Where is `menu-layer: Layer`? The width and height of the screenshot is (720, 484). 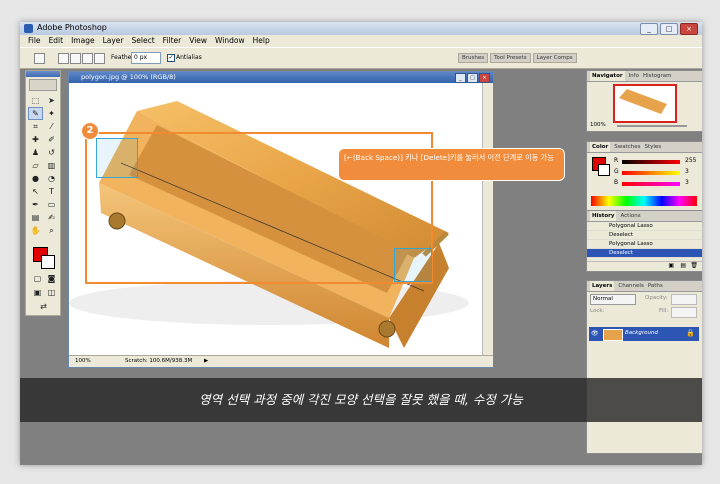 menu-layer: Layer is located at coordinates (113, 41).